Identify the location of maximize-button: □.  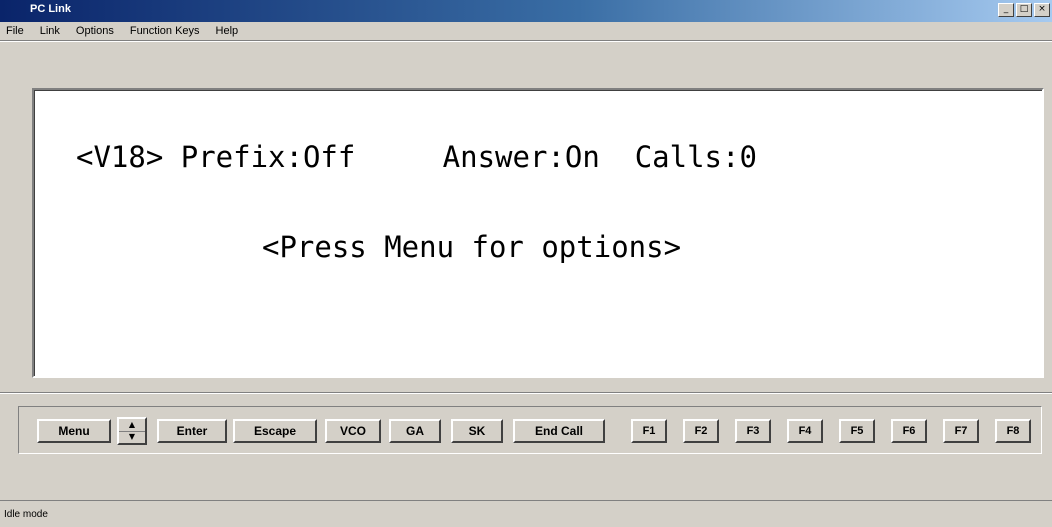
(1024, 10).